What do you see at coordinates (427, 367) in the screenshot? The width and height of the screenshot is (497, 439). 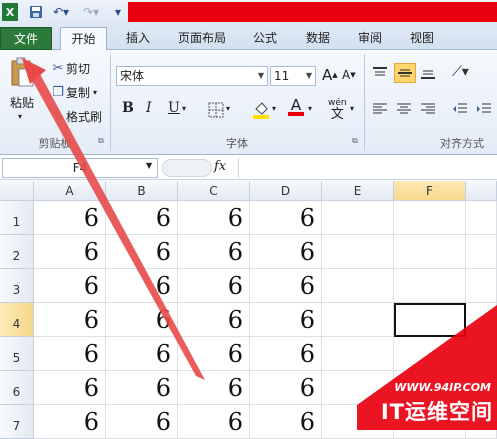 I see `watermark: WWW.94IP.COM IT运维空间` at bounding box center [427, 367].